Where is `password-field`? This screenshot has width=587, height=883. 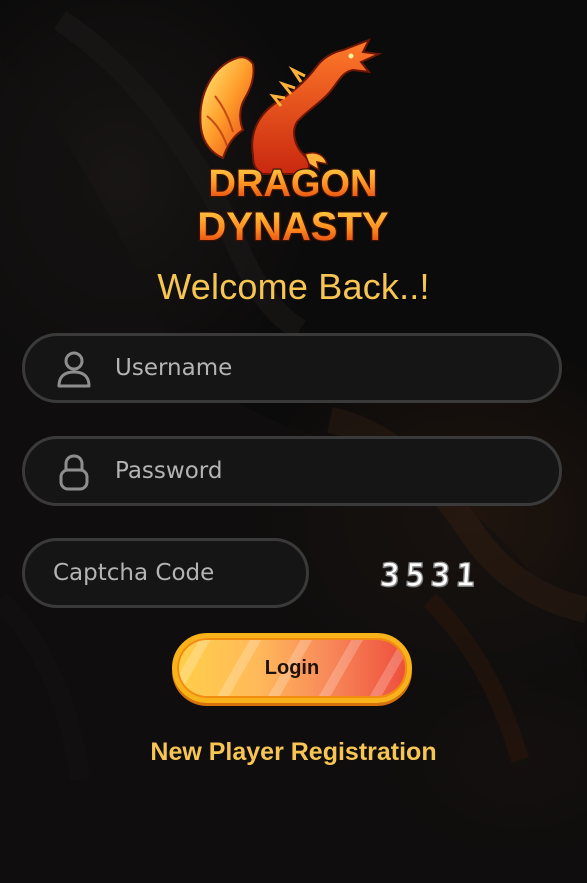 password-field is located at coordinates (292, 471).